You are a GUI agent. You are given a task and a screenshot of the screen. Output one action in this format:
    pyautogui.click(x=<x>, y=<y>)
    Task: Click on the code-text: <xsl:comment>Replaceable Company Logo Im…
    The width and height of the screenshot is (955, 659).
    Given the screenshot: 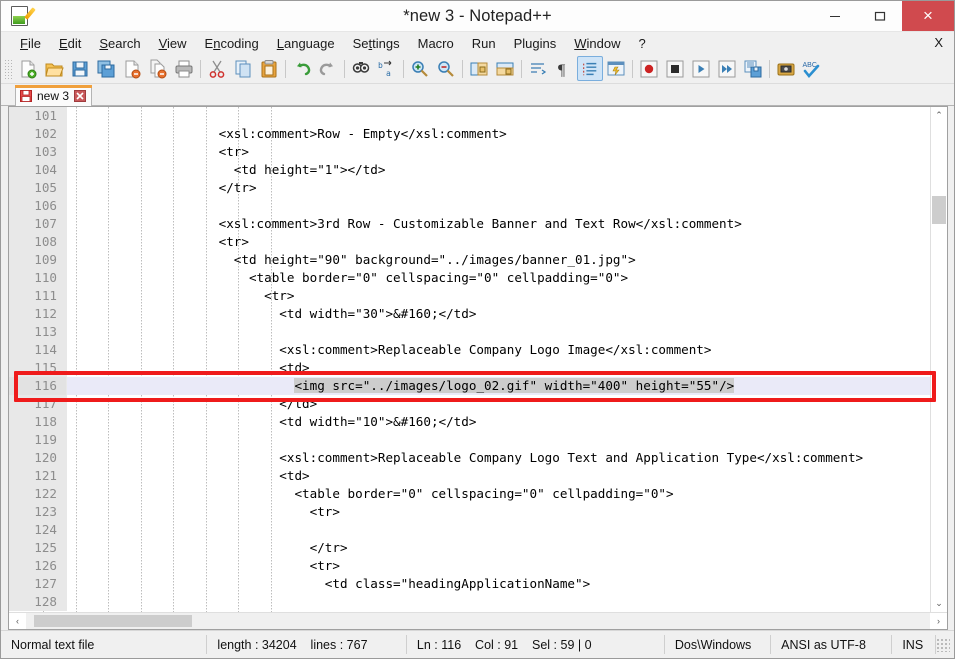 What is the action you would take?
    pyautogui.click(x=498, y=350)
    